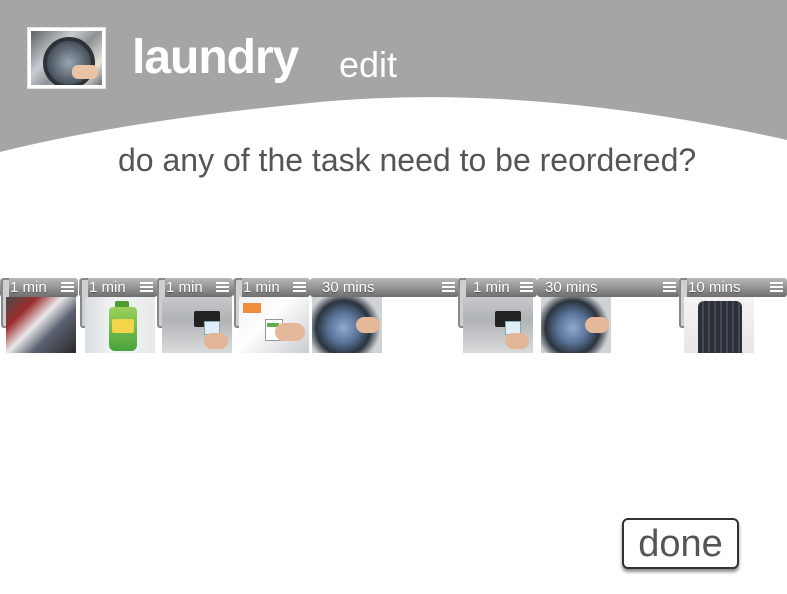 The width and height of the screenshot is (787, 594). I want to click on task-item: 10 mins, so click(732, 317).